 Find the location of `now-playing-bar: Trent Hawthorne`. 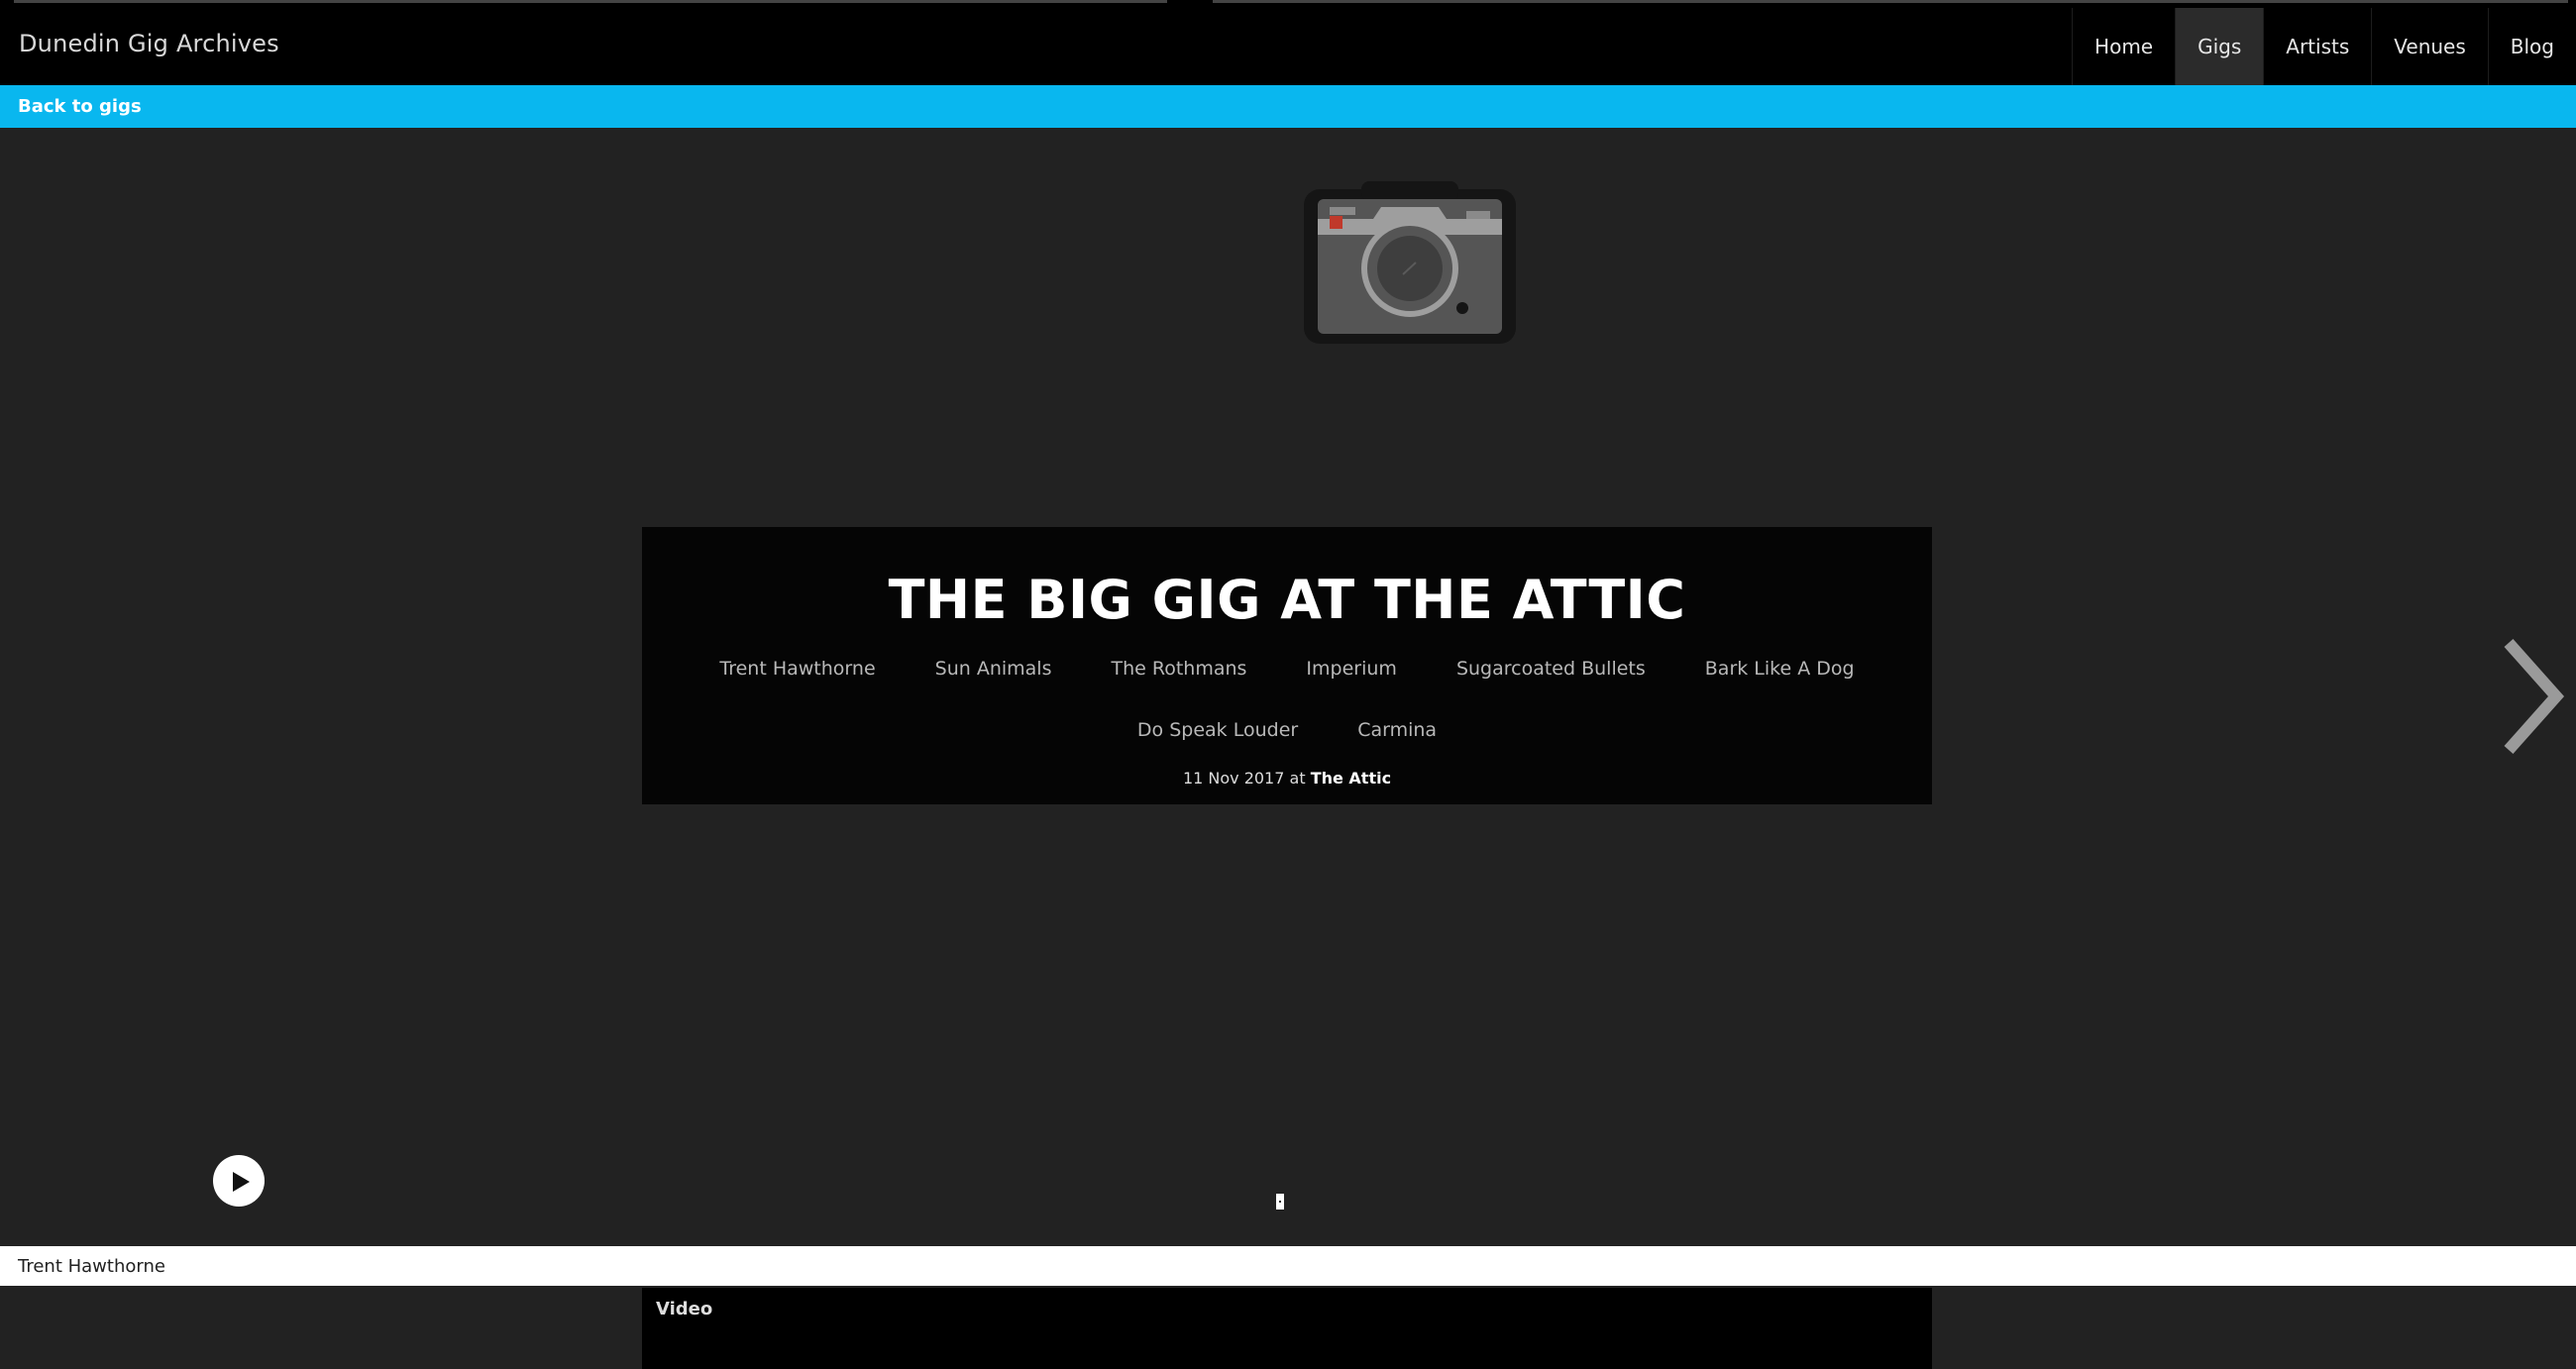

now-playing-bar: Trent Hawthorne is located at coordinates (1288, 1266).